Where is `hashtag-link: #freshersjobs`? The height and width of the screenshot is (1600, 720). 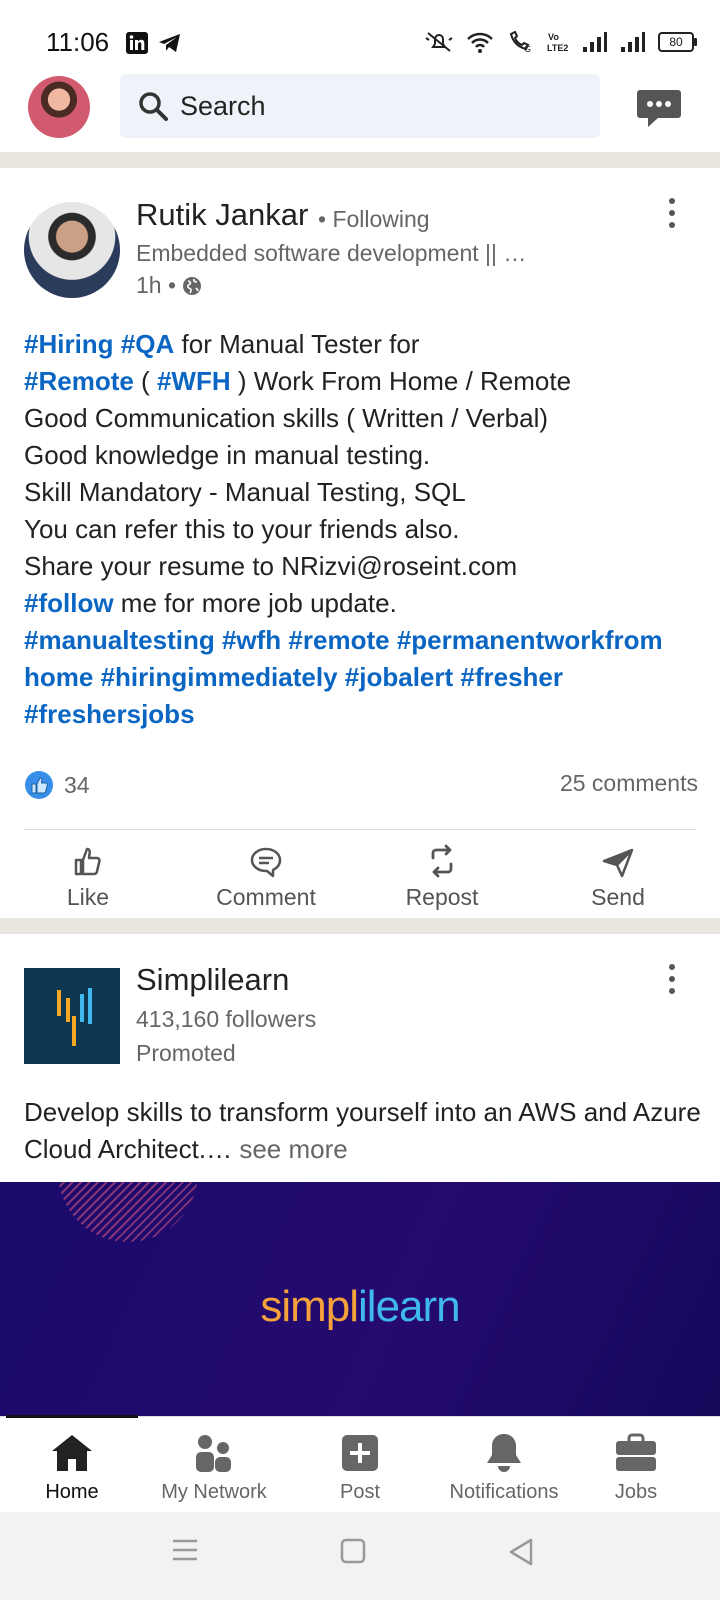
hashtag-link: #freshersjobs is located at coordinates (109, 714).